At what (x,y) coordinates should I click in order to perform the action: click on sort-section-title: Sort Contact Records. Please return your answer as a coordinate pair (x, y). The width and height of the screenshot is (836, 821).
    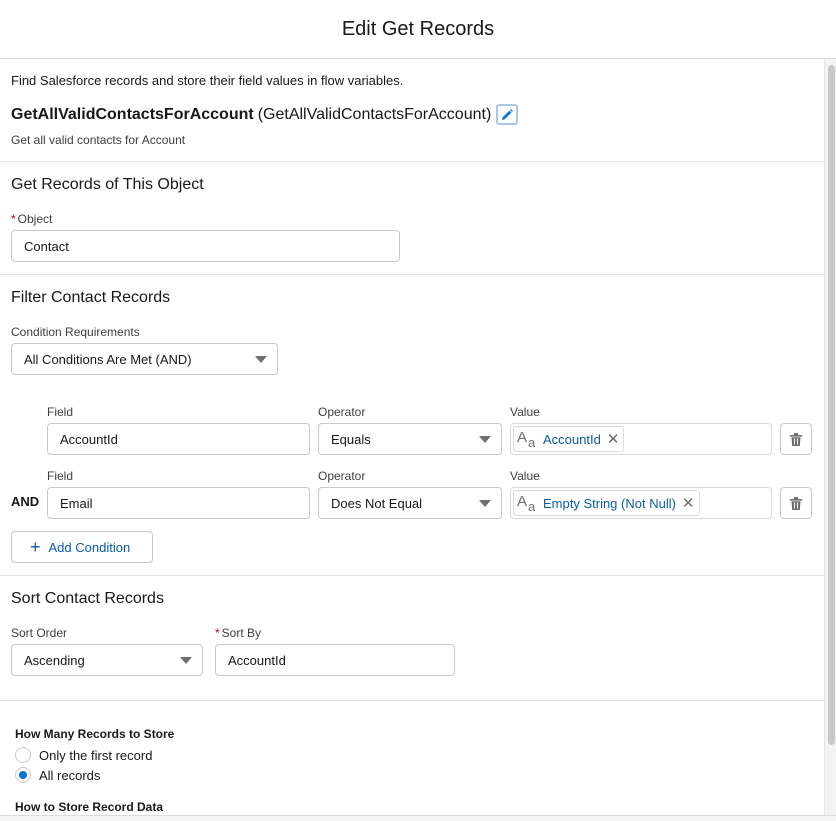
    Looking at the image, I should click on (87, 598).